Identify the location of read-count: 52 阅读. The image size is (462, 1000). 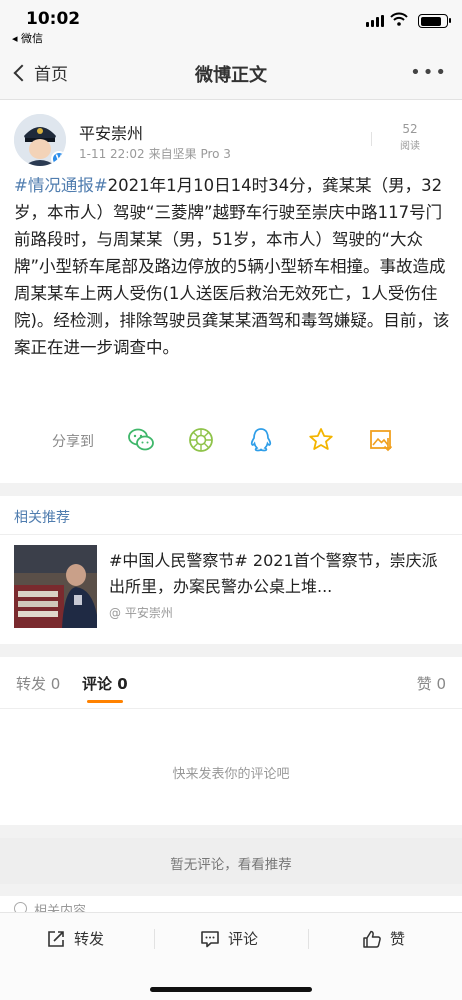
(410, 137).